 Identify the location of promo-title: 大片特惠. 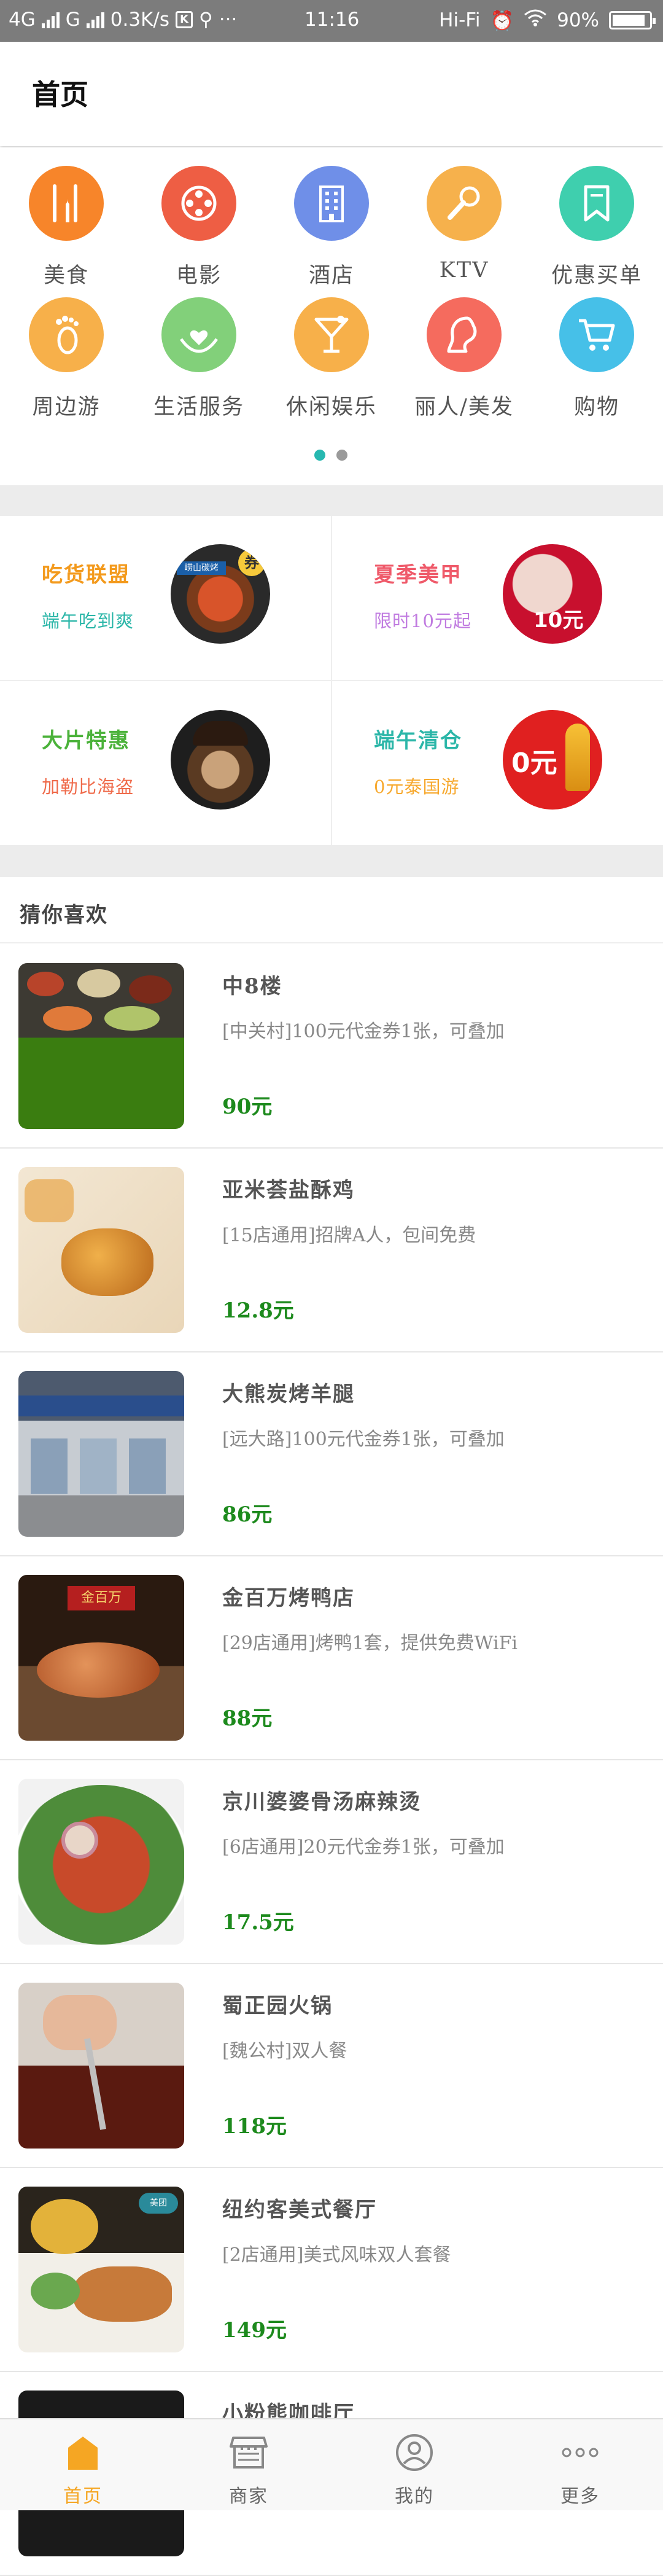
(86, 740).